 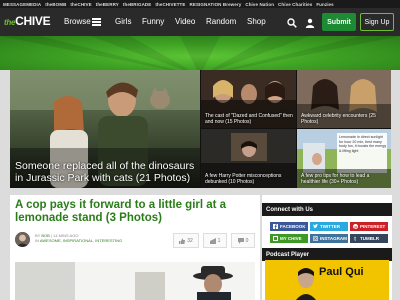 What do you see at coordinates (77, 21) in the screenshot?
I see `nav-browse: Browse` at bounding box center [77, 21].